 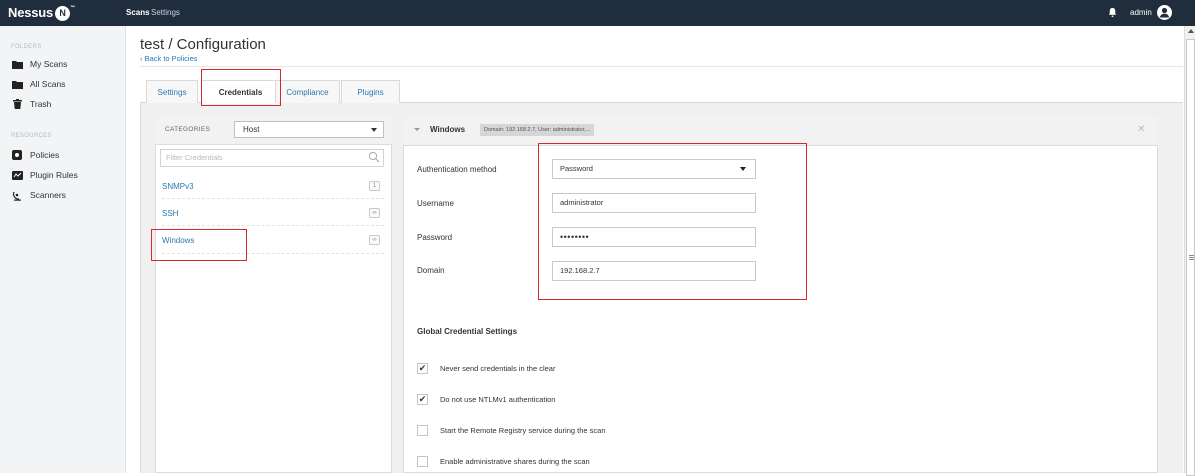 I want to click on sidebar-item-my-scans: My Scans, so click(x=39, y=64).